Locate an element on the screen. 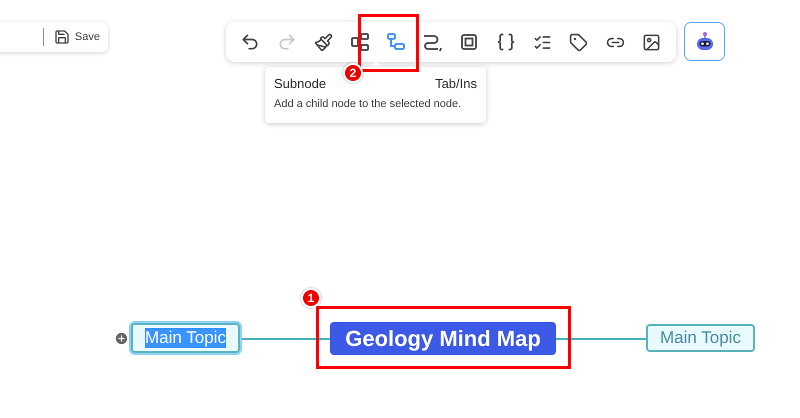  step-badge: 1 is located at coordinates (311, 298).